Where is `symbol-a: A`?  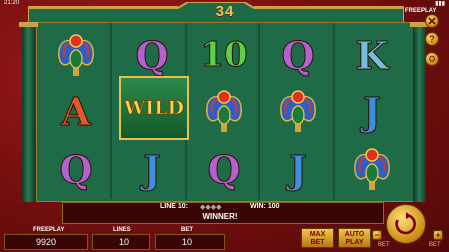
symbol-a: A is located at coordinates (76, 111).